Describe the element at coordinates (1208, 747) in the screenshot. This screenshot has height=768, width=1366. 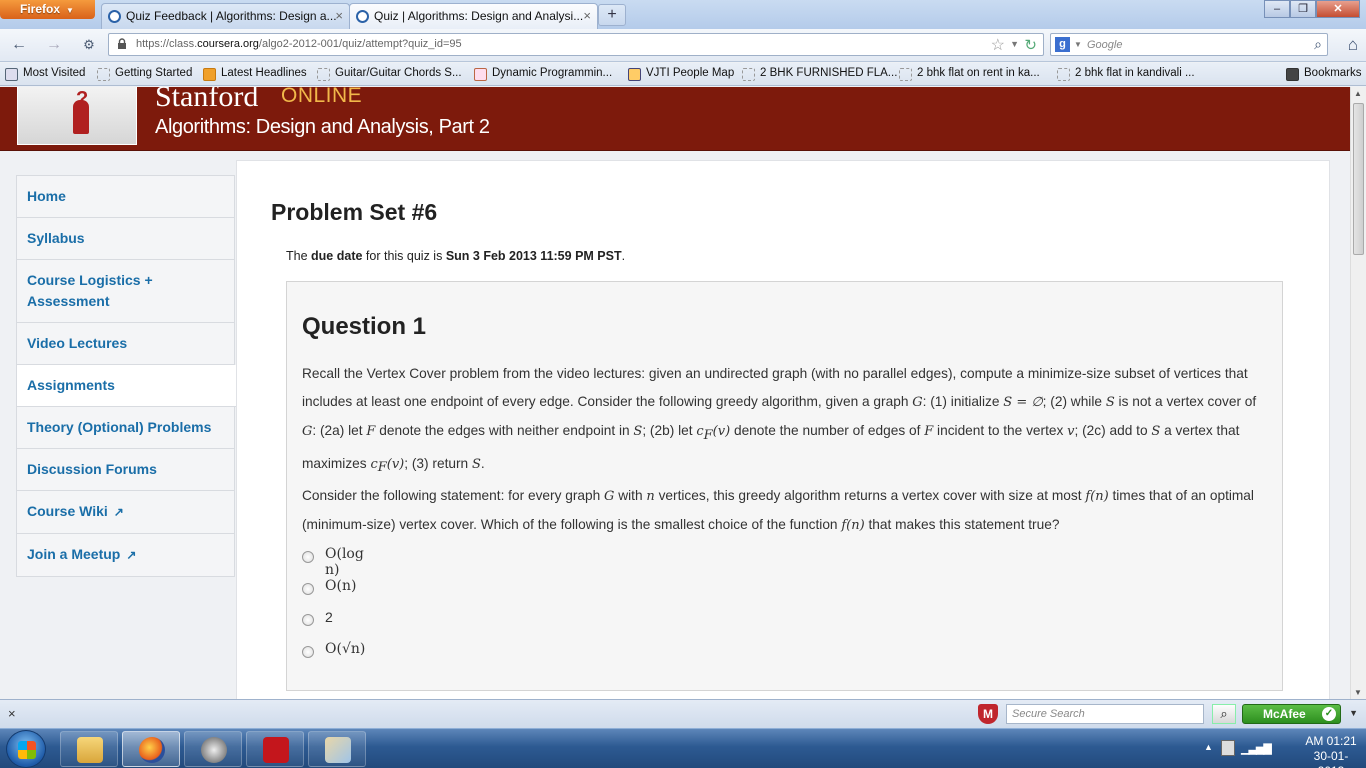
I see `show-hidden-icons-icon: ▲` at that location.